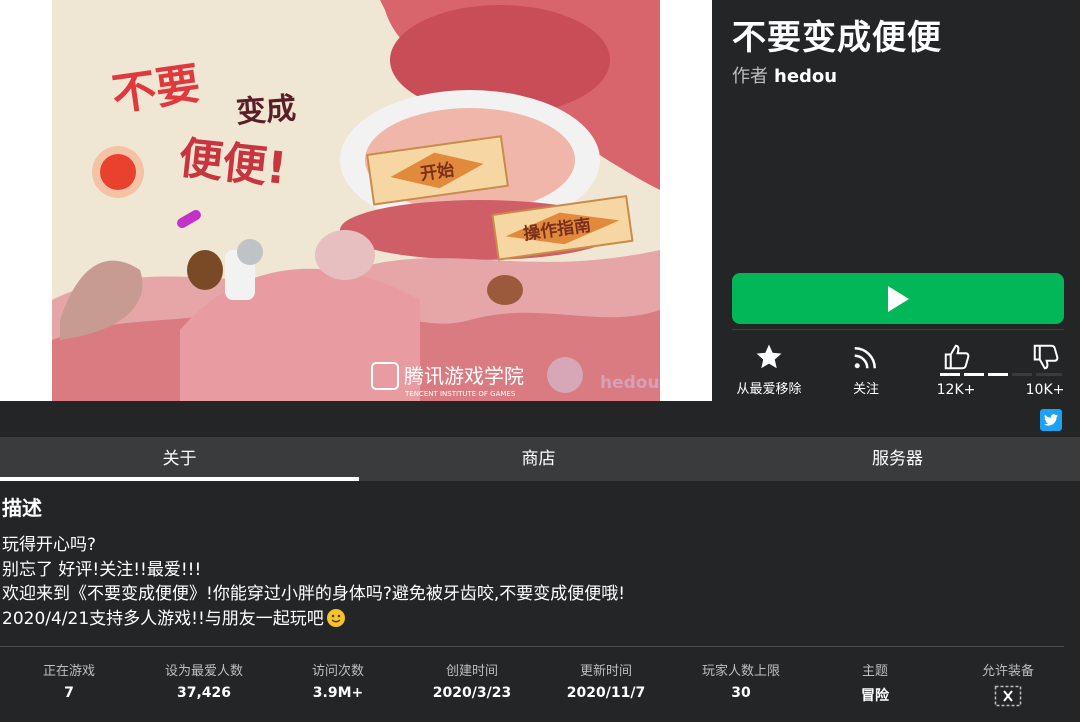  Describe the element at coordinates (865, 358) in the screenshot. I see `rss-follow-icon` at that location.